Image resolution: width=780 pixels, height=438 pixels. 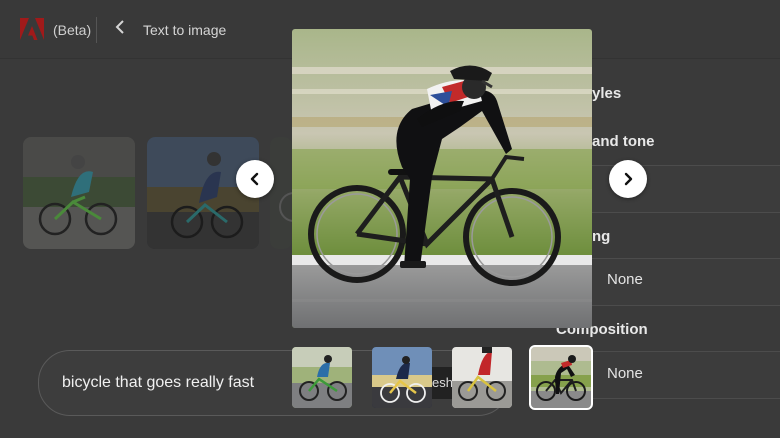 I want to click on refresh-button: esh, so click(x=443, y=383).